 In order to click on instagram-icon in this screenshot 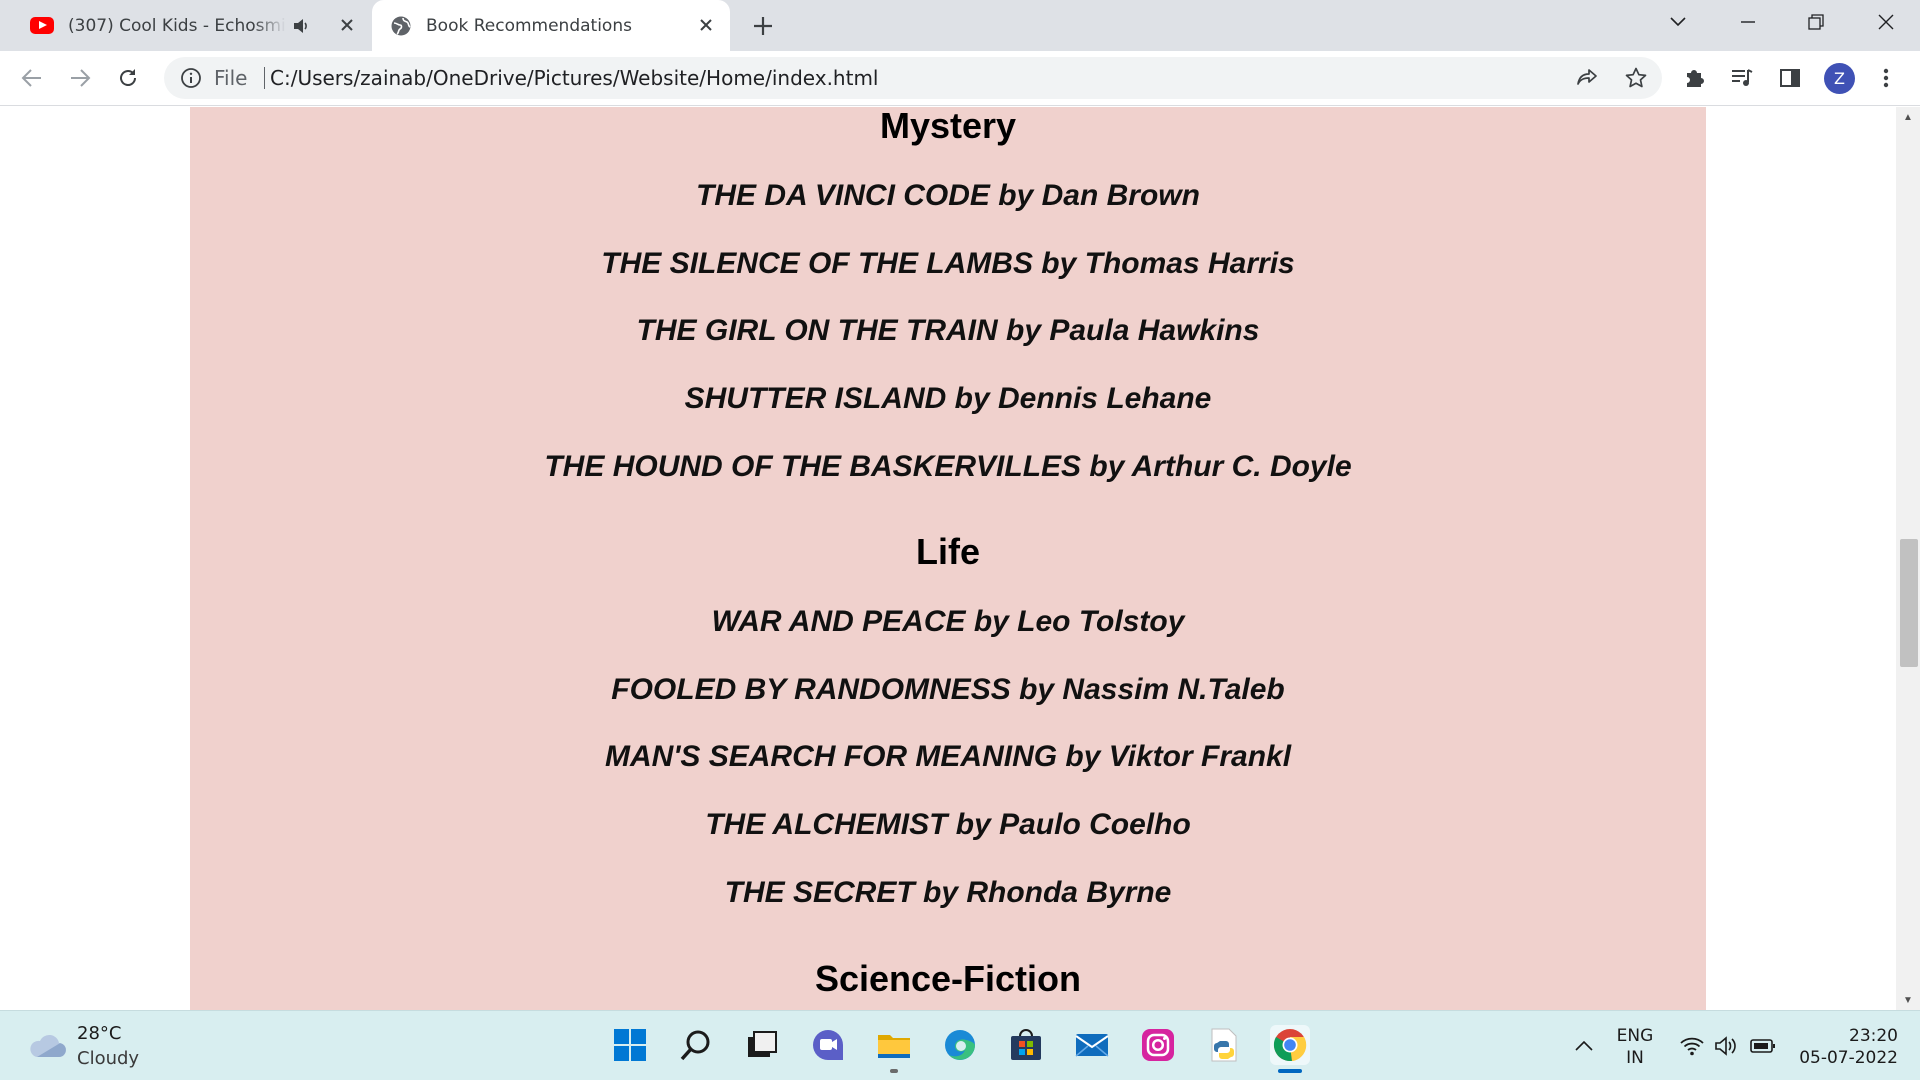, I will do `click(1158, 1045)`.